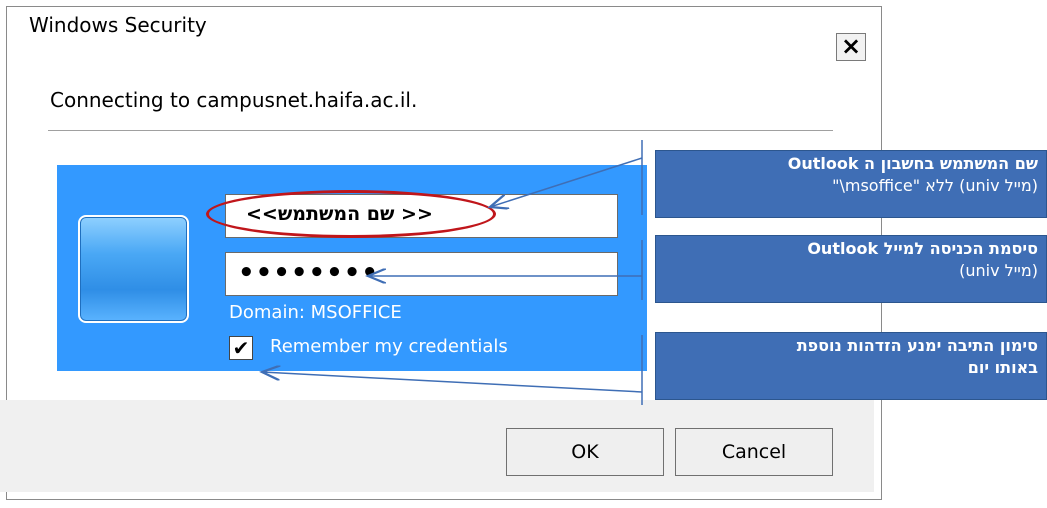 The image size is (1047, 508). Describe the element at coordinates (1002, 367) in the screenshot. I see `annotation-remember-line2: באותו יום` at that location.